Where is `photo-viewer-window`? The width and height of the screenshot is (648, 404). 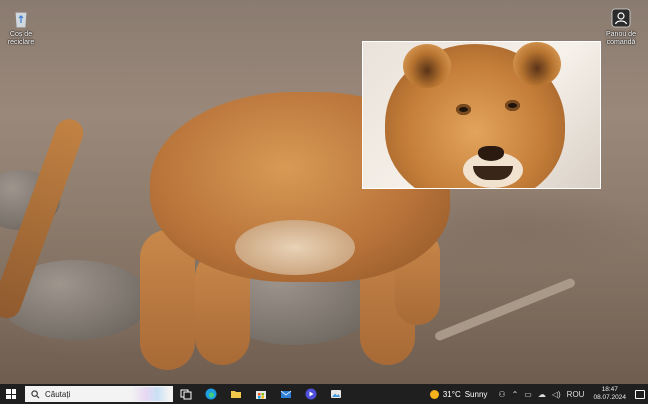 photo-viewer-window is located at coordinates (481, 115).